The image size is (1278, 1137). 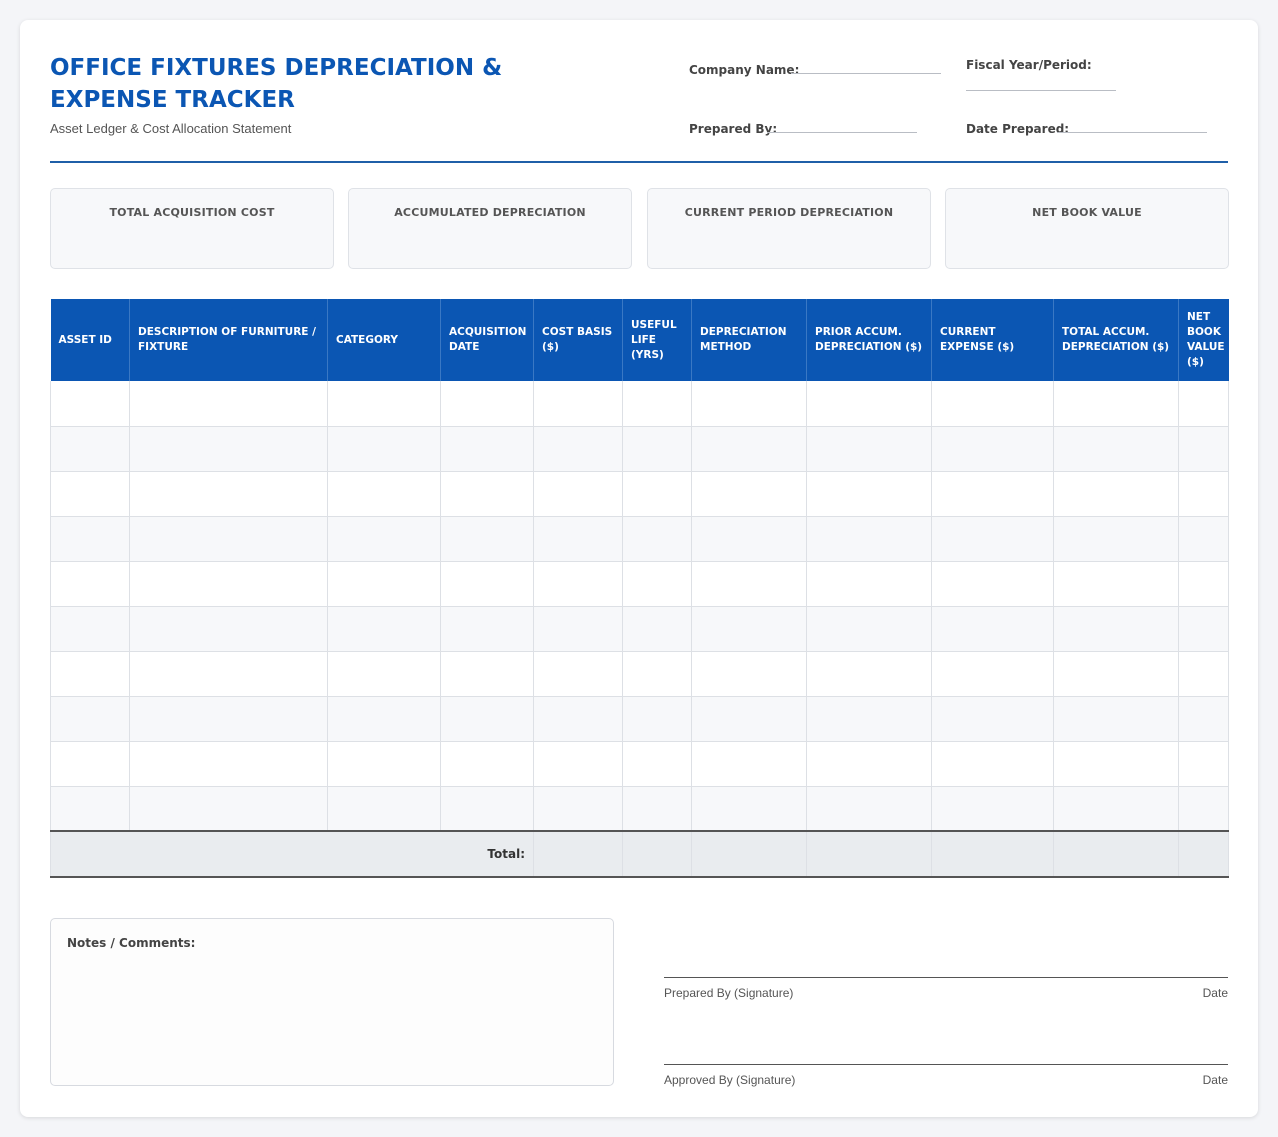 I want to click on date-prepared-field, so click(x=1132, y=132).